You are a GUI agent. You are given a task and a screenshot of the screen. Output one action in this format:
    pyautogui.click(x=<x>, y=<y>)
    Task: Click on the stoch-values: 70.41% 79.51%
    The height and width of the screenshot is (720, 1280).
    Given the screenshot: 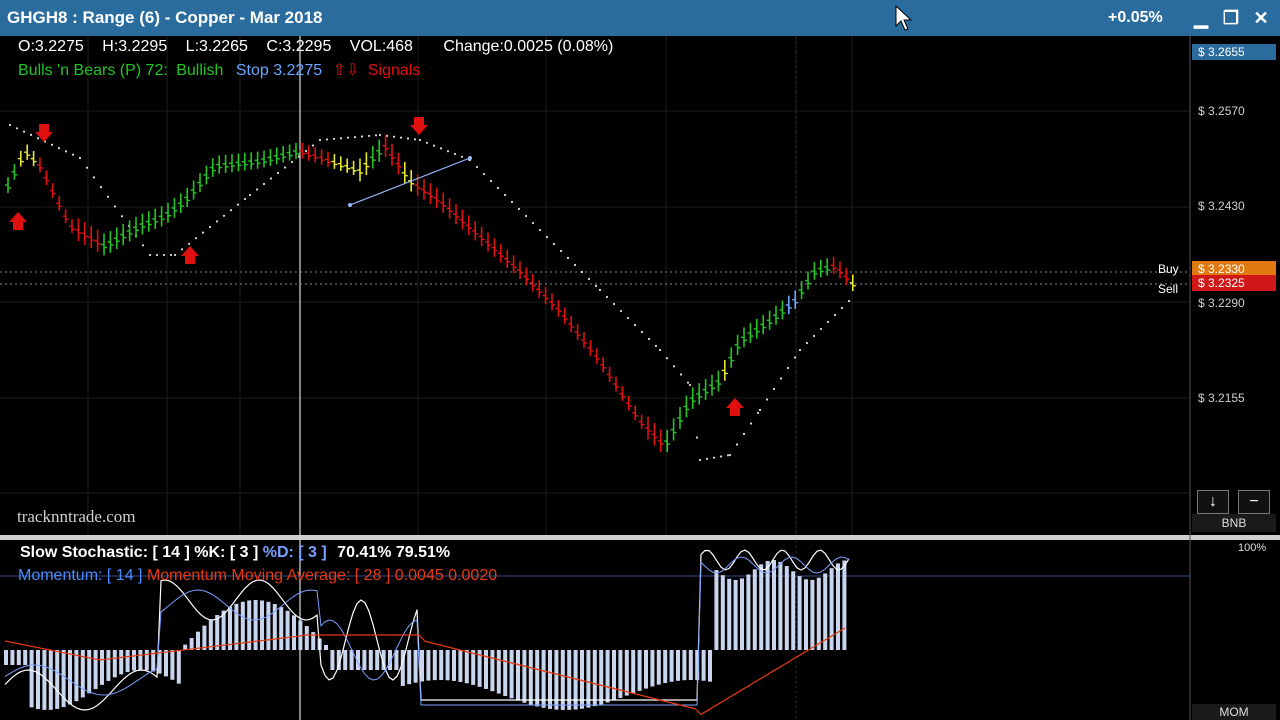 What is the action you would take?
    pyautogui.click(x=394, y=552)
    